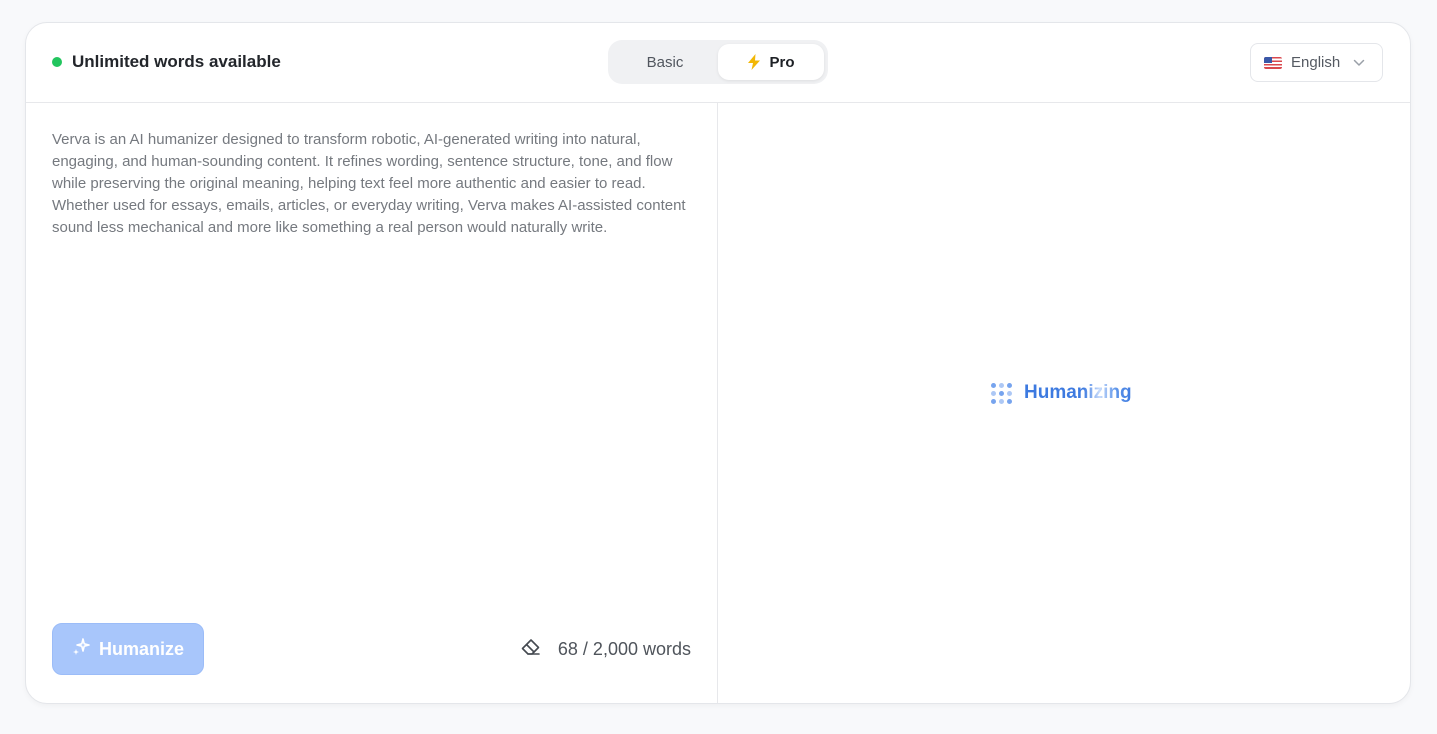 The height and width of the screenshot is (734, 1437). I want to click on mode-basic-label: Basic, so click(665, 62).